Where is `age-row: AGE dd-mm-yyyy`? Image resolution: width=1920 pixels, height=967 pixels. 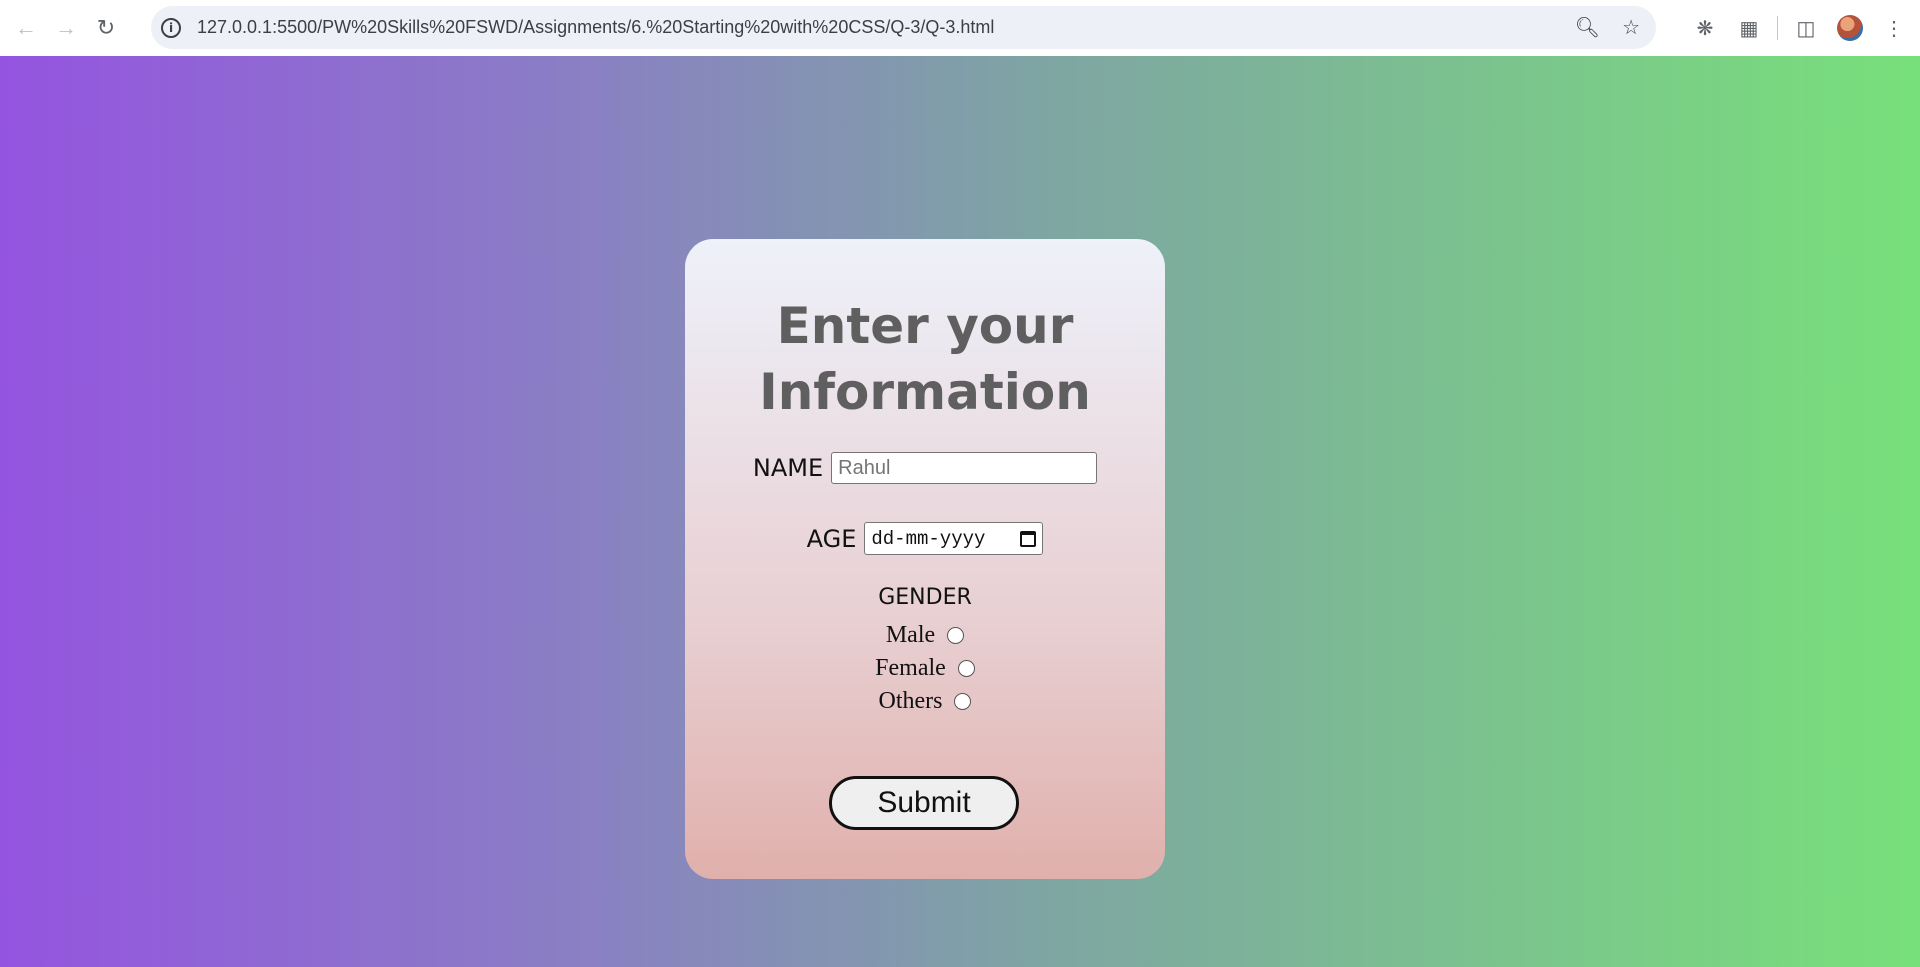 age-row: AGE dd-mm-yyyy is located at coordinates (925, 538).